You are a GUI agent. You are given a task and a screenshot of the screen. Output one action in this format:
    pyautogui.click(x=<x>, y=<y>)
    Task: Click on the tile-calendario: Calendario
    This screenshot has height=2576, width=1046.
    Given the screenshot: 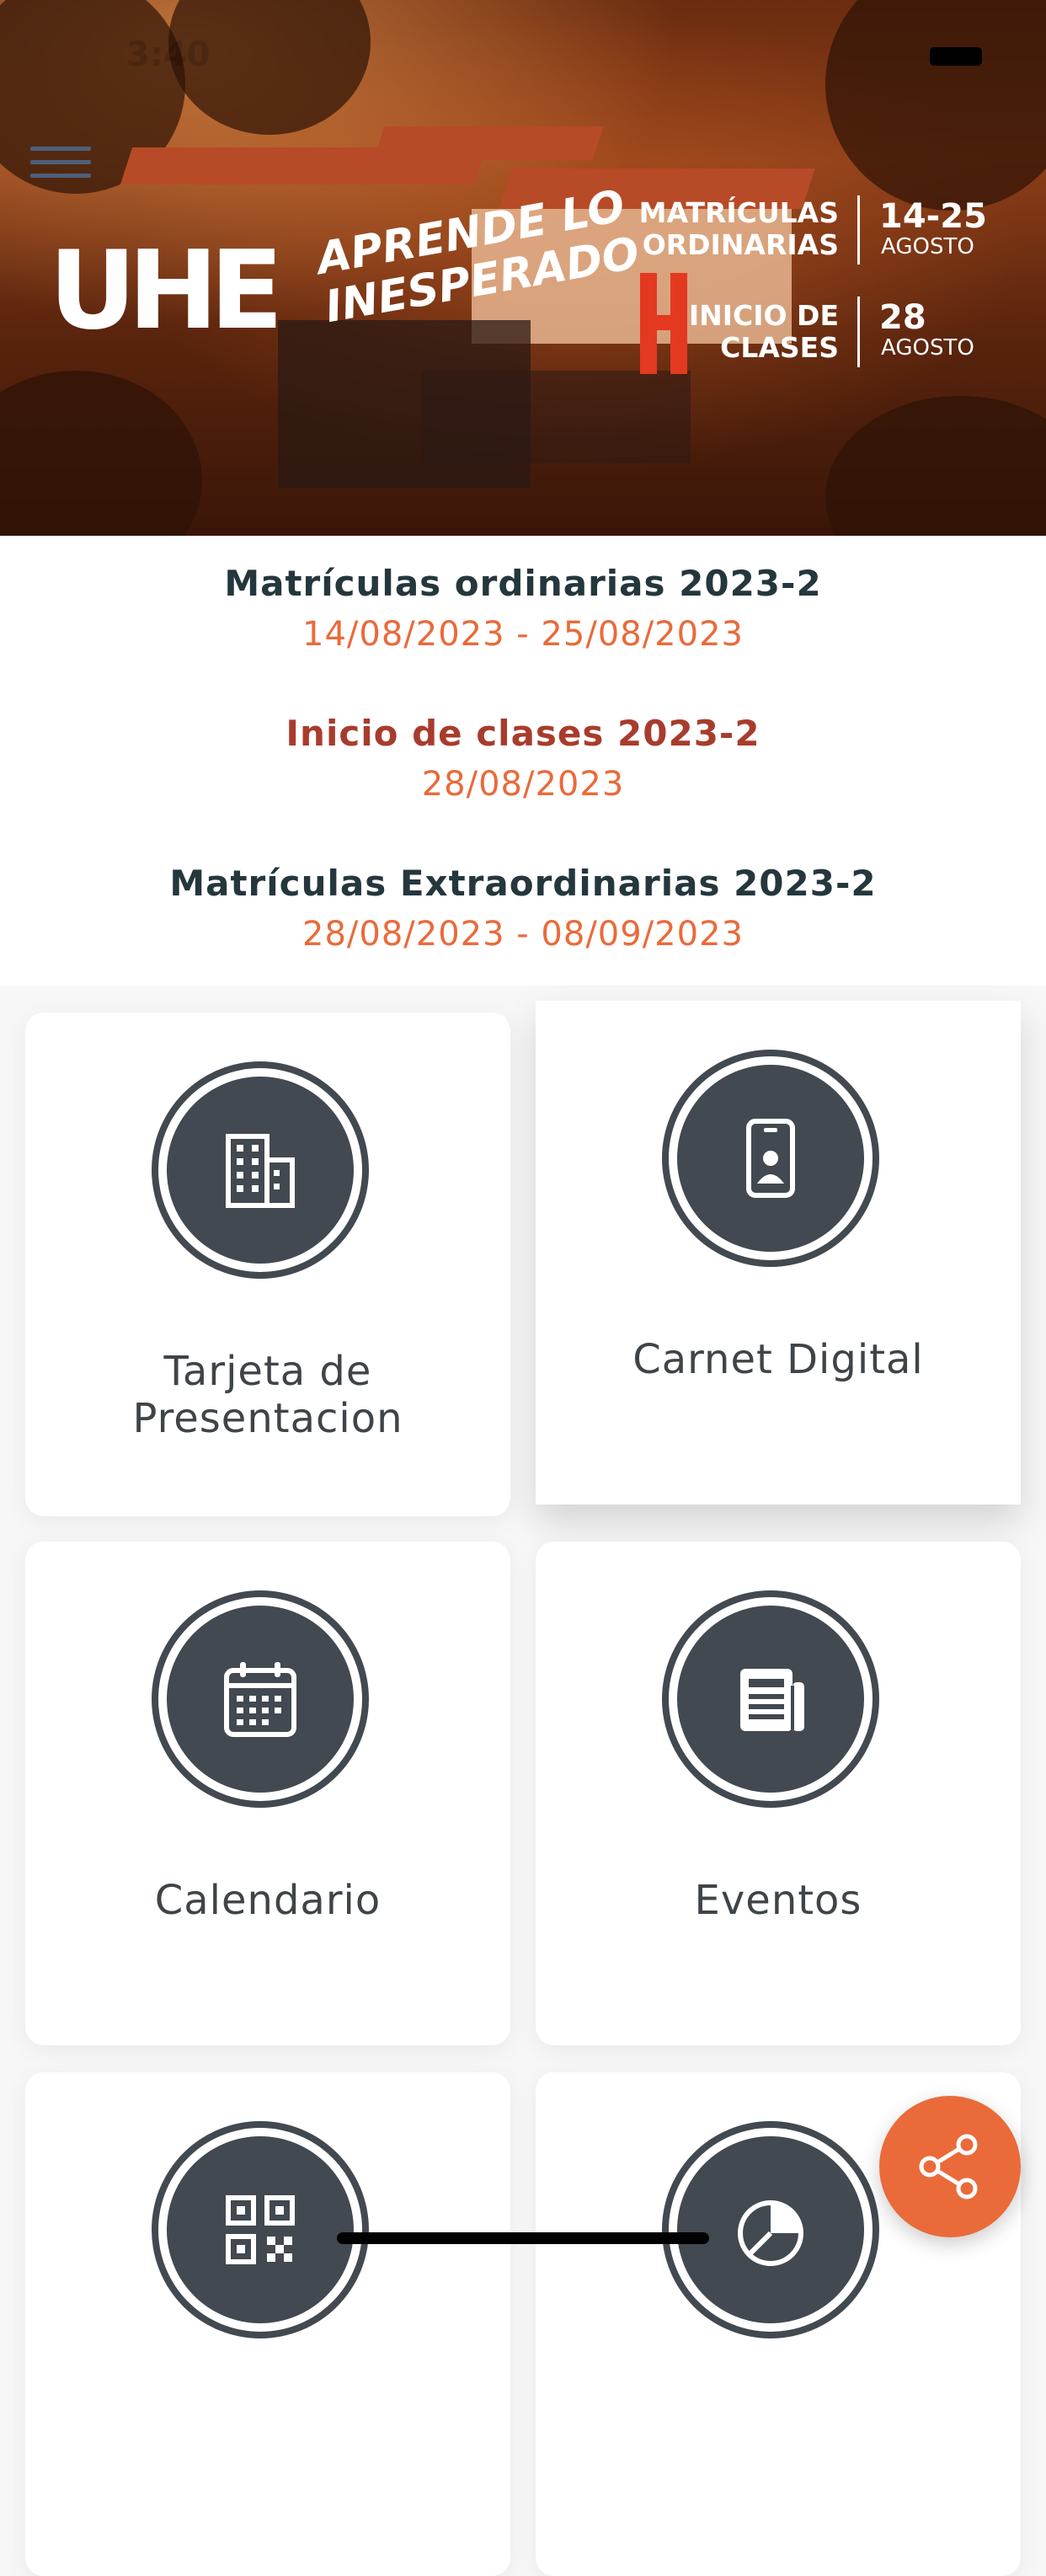 What is the action you would take?
    pyautogui.click(x=267, y=1793)
    